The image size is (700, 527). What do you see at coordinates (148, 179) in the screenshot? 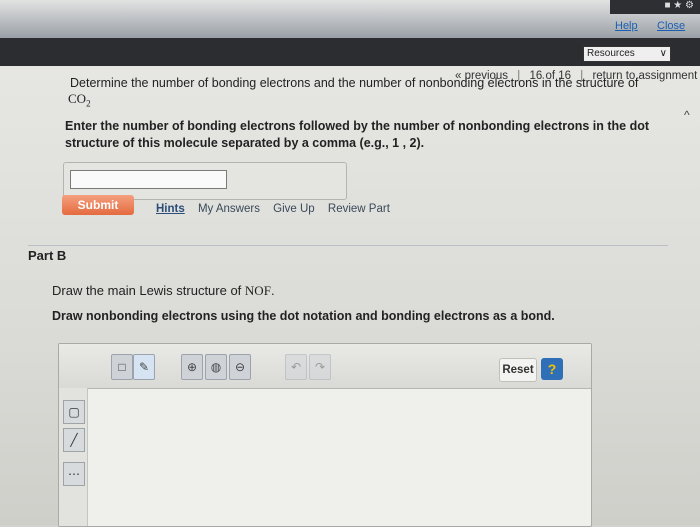
I see `answer-input` at bounding box center [148, 179].